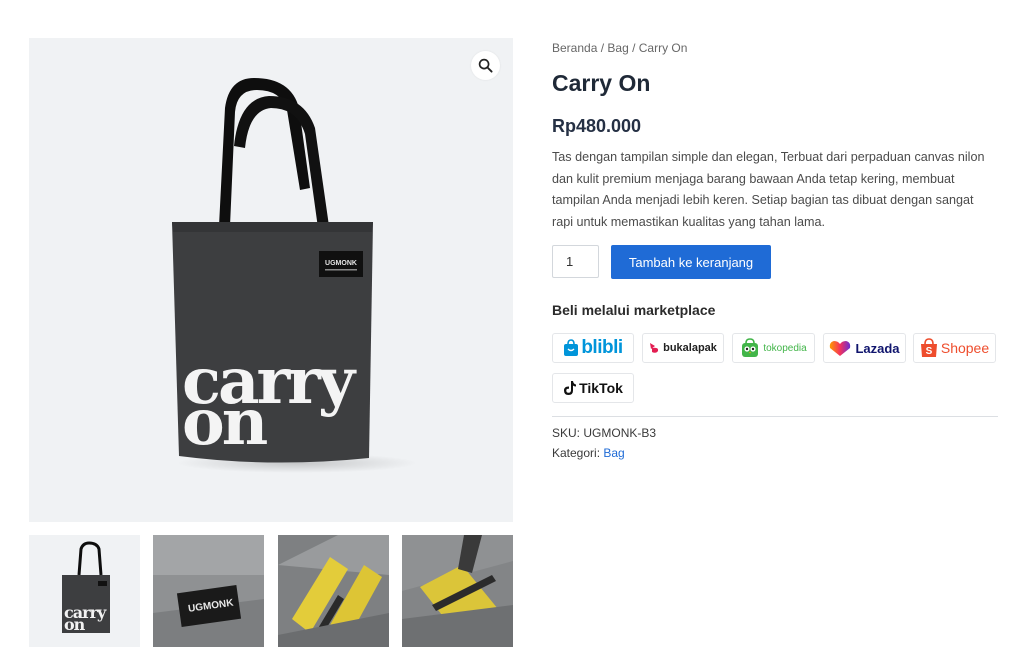 This screenshot has width=1024, height=658. I want to click on product-category: Kategori: Bag, so click(588, 453).